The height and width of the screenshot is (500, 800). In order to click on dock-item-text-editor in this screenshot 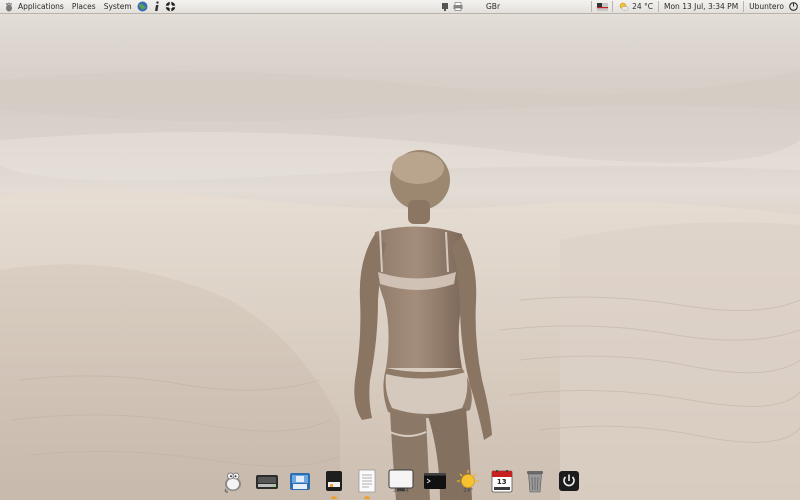, I will do `click(367, 482)`.